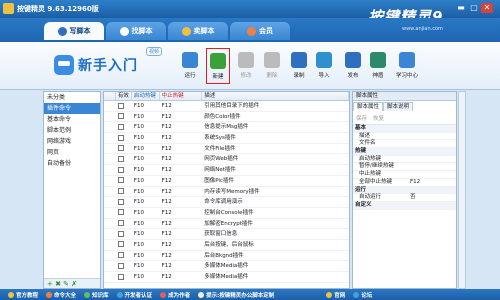 The width and height of the screenshot is (500, 300). What do you see at coordinates (404, 129) in the screenshot?
I see `property-section: 基本` at bounding box center [404, 129].